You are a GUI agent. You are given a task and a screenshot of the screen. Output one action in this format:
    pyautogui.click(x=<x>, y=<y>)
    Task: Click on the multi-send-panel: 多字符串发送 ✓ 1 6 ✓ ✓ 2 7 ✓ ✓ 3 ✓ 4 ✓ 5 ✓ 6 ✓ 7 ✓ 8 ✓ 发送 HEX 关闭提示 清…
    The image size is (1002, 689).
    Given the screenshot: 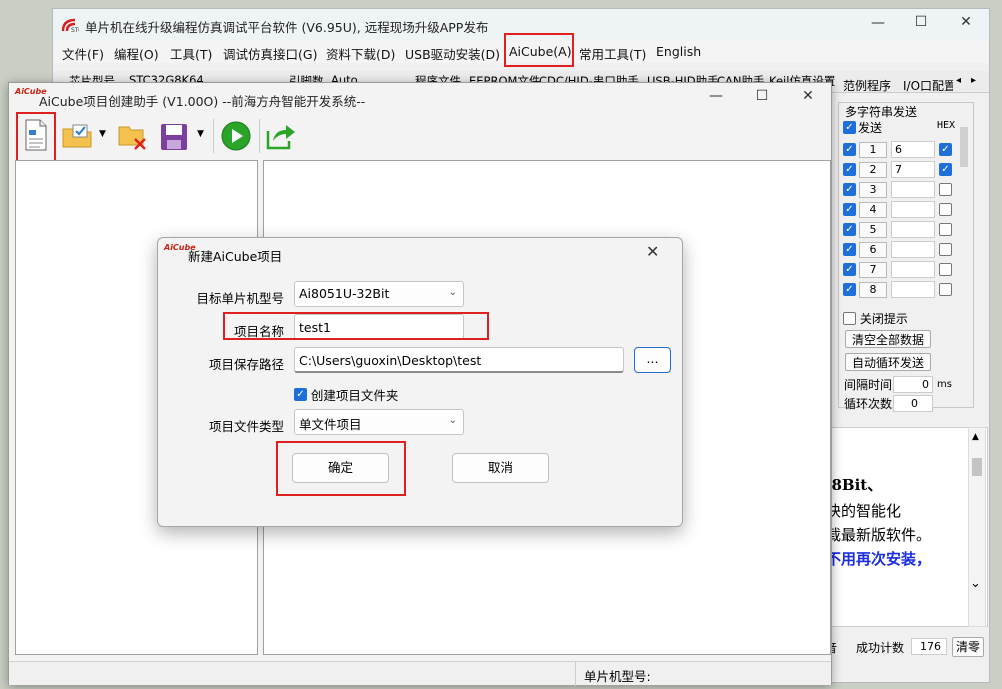 What is the action you would take?
    pyautogui.click(x=906, y=257)
    